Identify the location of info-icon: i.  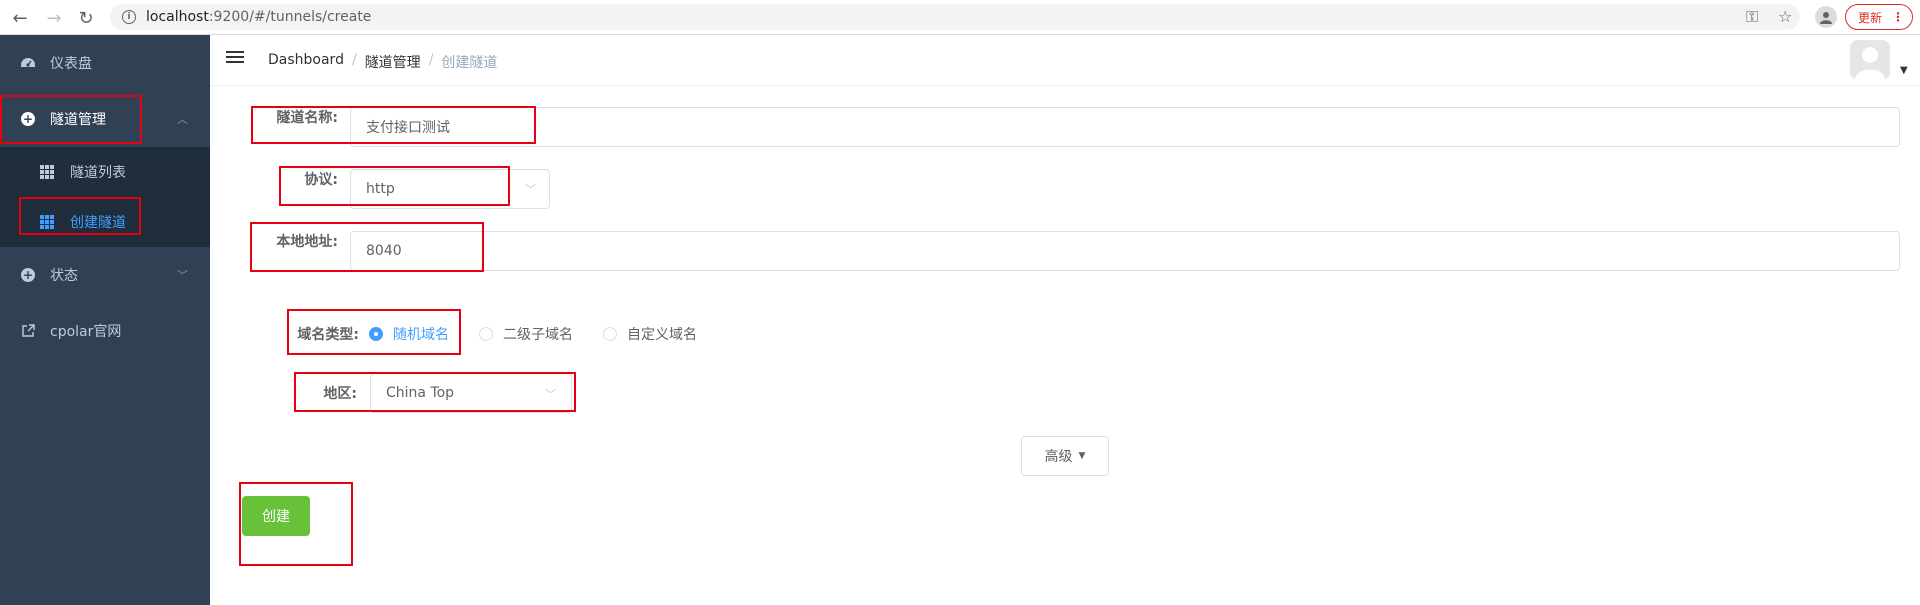
(129, 17).